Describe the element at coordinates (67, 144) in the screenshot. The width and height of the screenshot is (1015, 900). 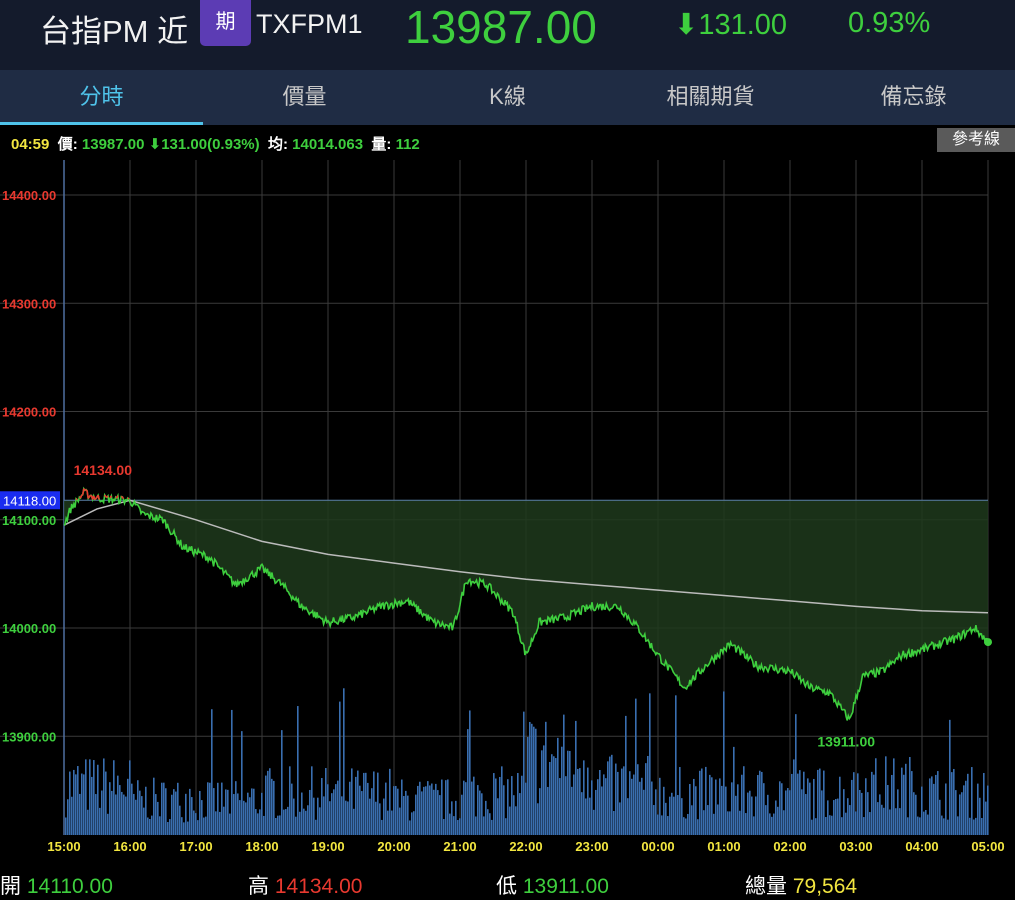
I see `info-price-label: 價:` at that location.